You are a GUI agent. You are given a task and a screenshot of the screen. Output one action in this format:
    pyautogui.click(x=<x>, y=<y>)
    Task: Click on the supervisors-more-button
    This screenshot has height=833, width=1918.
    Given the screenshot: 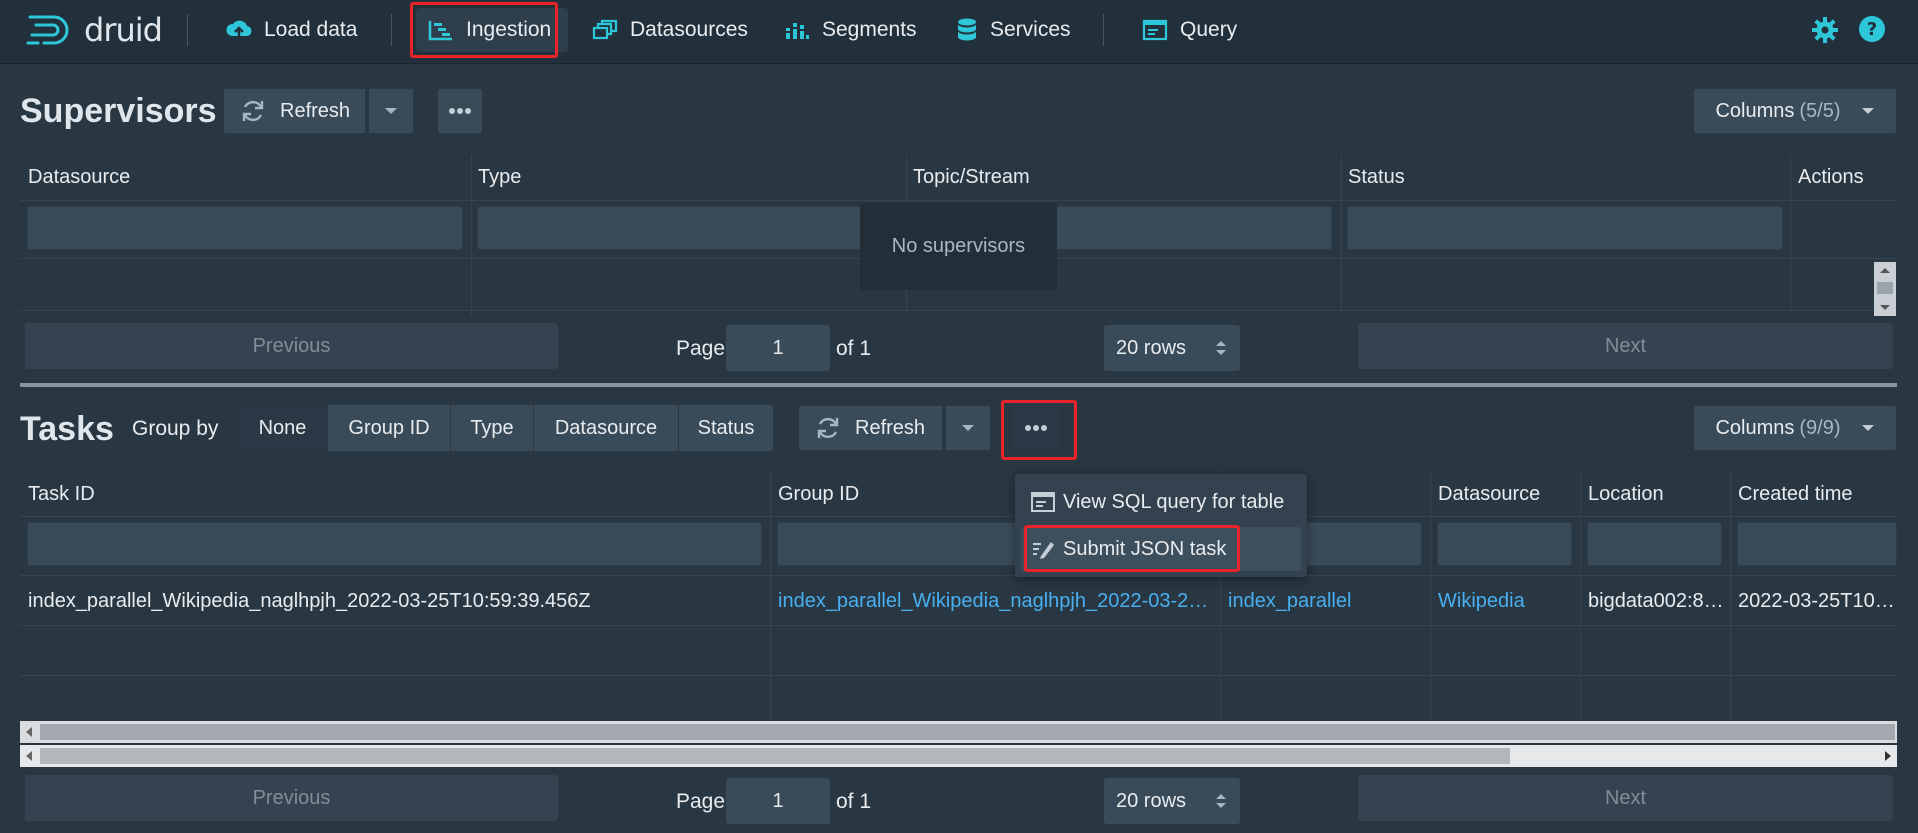 What is the action you would take?
    pyautogui.click(x=460, y=111)
    